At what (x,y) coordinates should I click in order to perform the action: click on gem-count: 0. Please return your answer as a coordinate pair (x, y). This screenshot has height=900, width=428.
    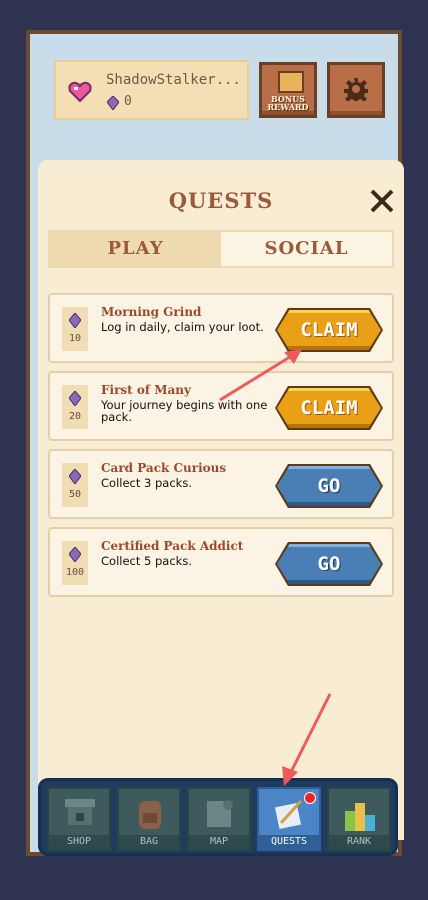
    Looking at the image, I should click on (128, 101).